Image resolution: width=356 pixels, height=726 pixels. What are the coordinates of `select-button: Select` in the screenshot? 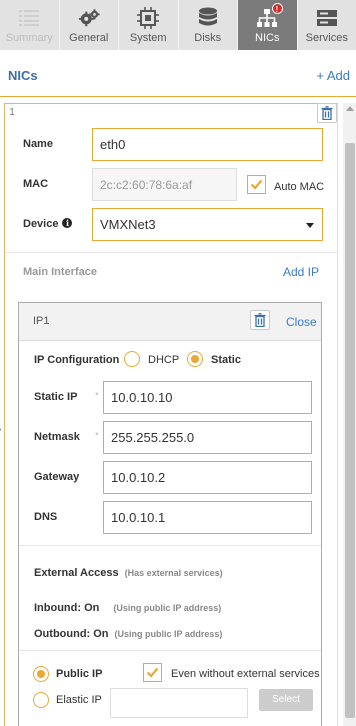 It's located at (286, 700).